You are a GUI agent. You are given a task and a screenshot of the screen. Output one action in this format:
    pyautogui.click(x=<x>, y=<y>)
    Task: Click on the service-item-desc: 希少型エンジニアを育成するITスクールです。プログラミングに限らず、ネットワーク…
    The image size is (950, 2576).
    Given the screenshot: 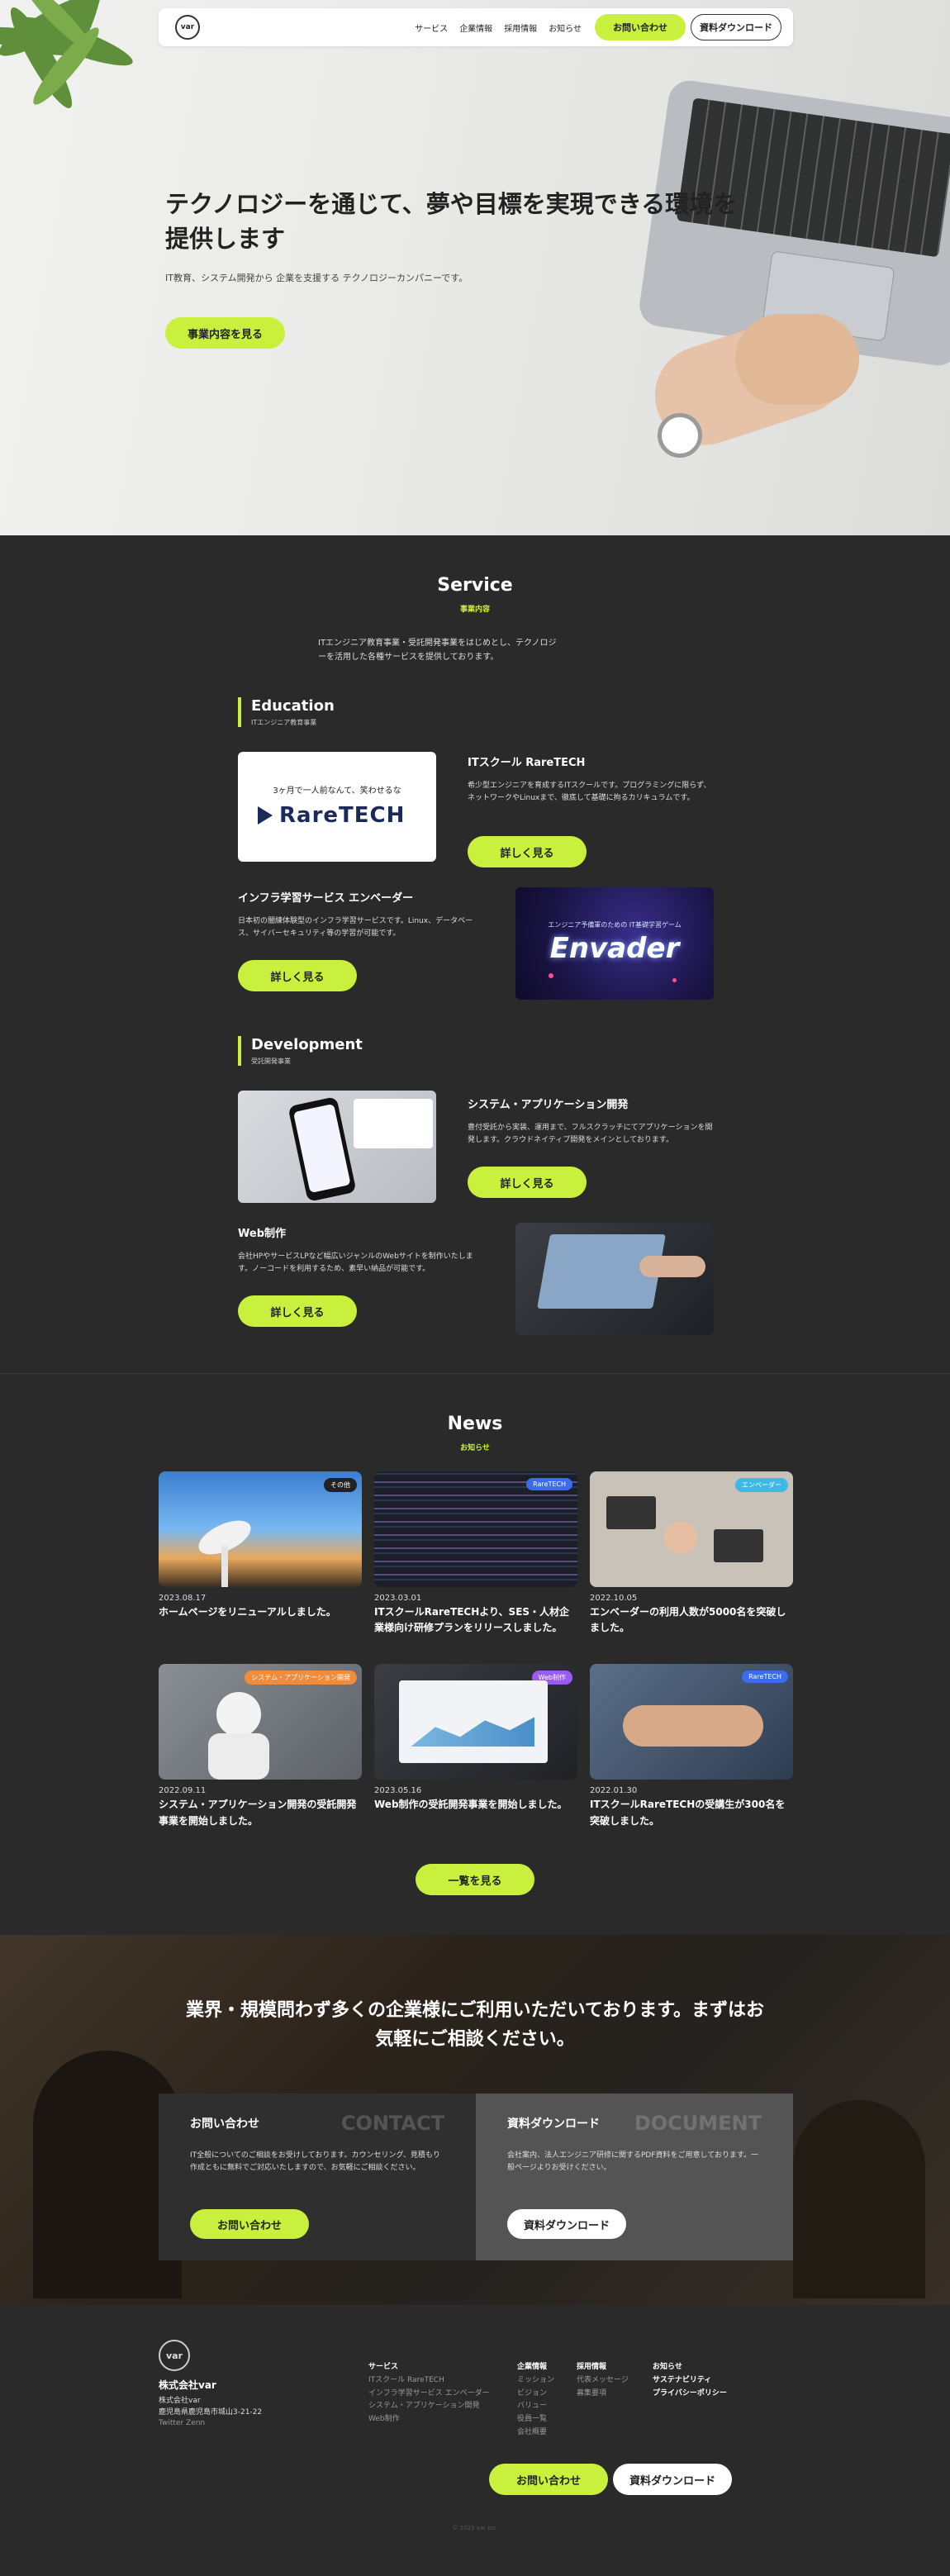 What is the action you would take?
    pyautogui.click(x=589, y=792)
    